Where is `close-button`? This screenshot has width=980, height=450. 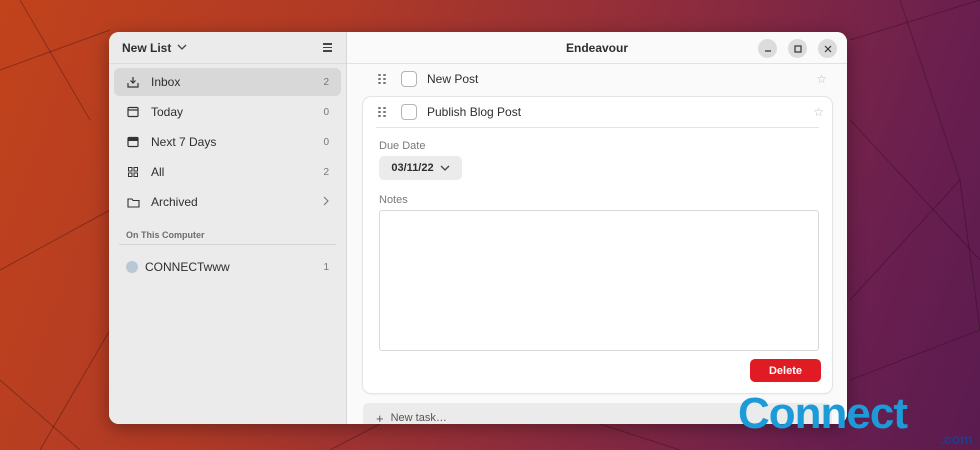 close-button is located at coordinates (827, 48).